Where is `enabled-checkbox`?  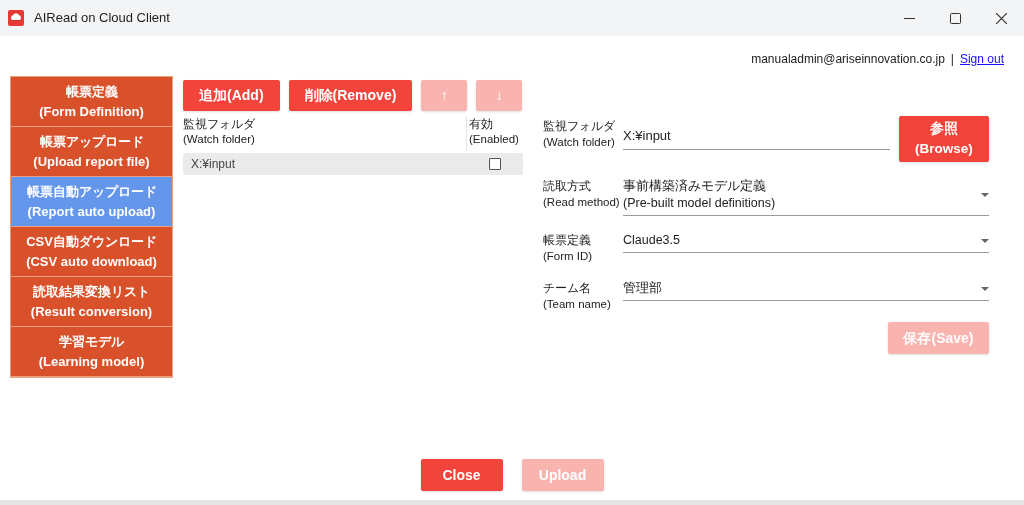
enabled-checkbox is located at coordinates (495, 164).